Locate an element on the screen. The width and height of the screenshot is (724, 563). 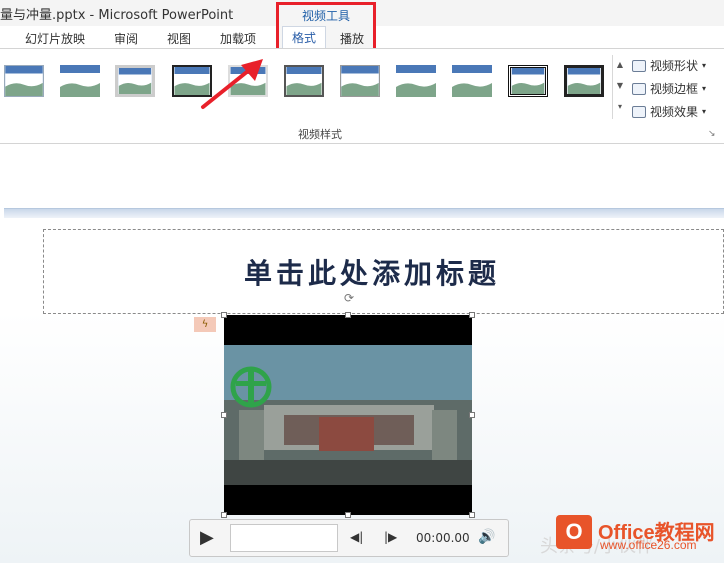
video-tools-label: 视频工具 is located at coordinates (325, 16).